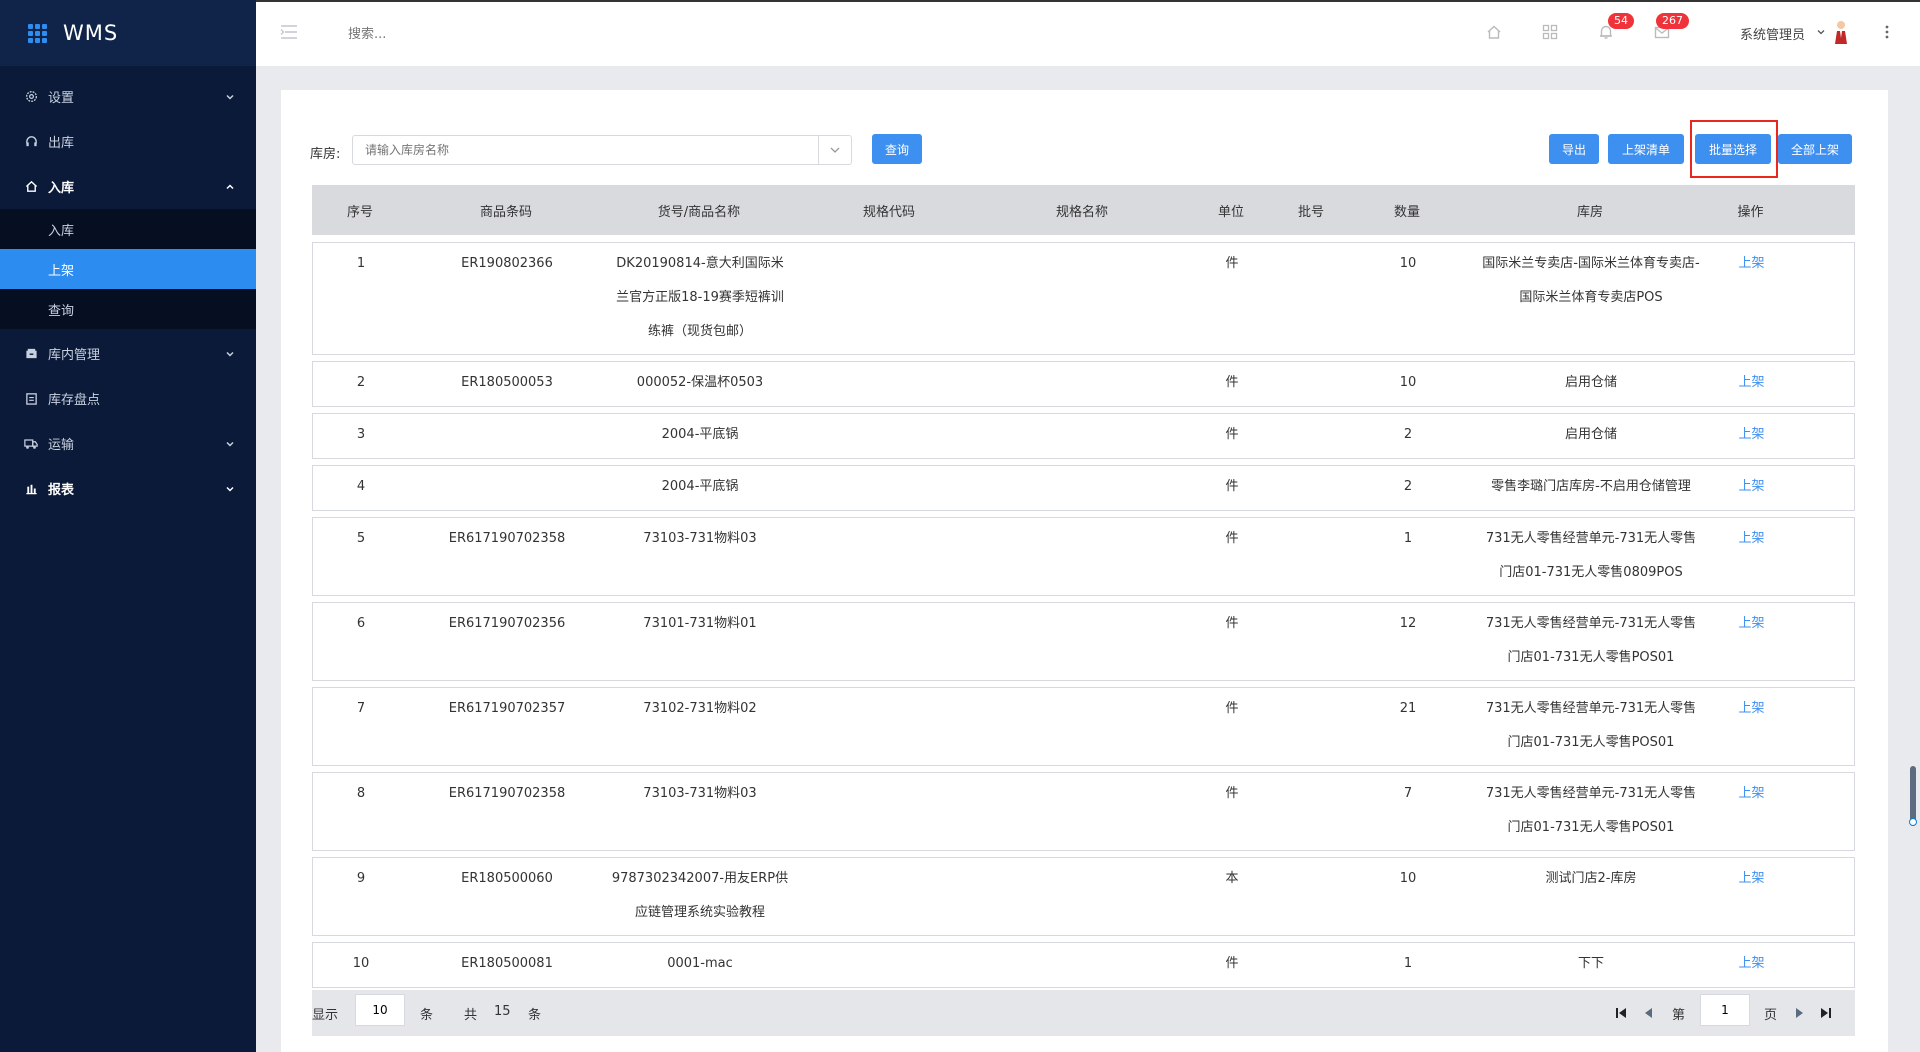 Image resolution: width=1920 pixels, height=1052 pixels. Describe the element at coordinates (1083, 488) in the screenshot. I see `table-row: 4 2004-平底锅 件 2 零售李璐门店库房-不启用仓储管理 上架` at that location.